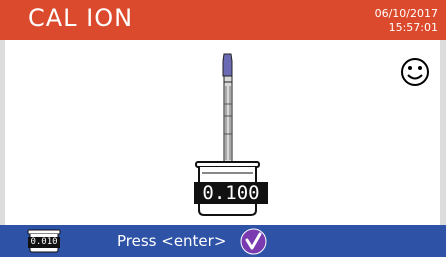  Describe the element at coordinates (81, 18) in the screenshot. I see `page-title: CAL ION` at that location.